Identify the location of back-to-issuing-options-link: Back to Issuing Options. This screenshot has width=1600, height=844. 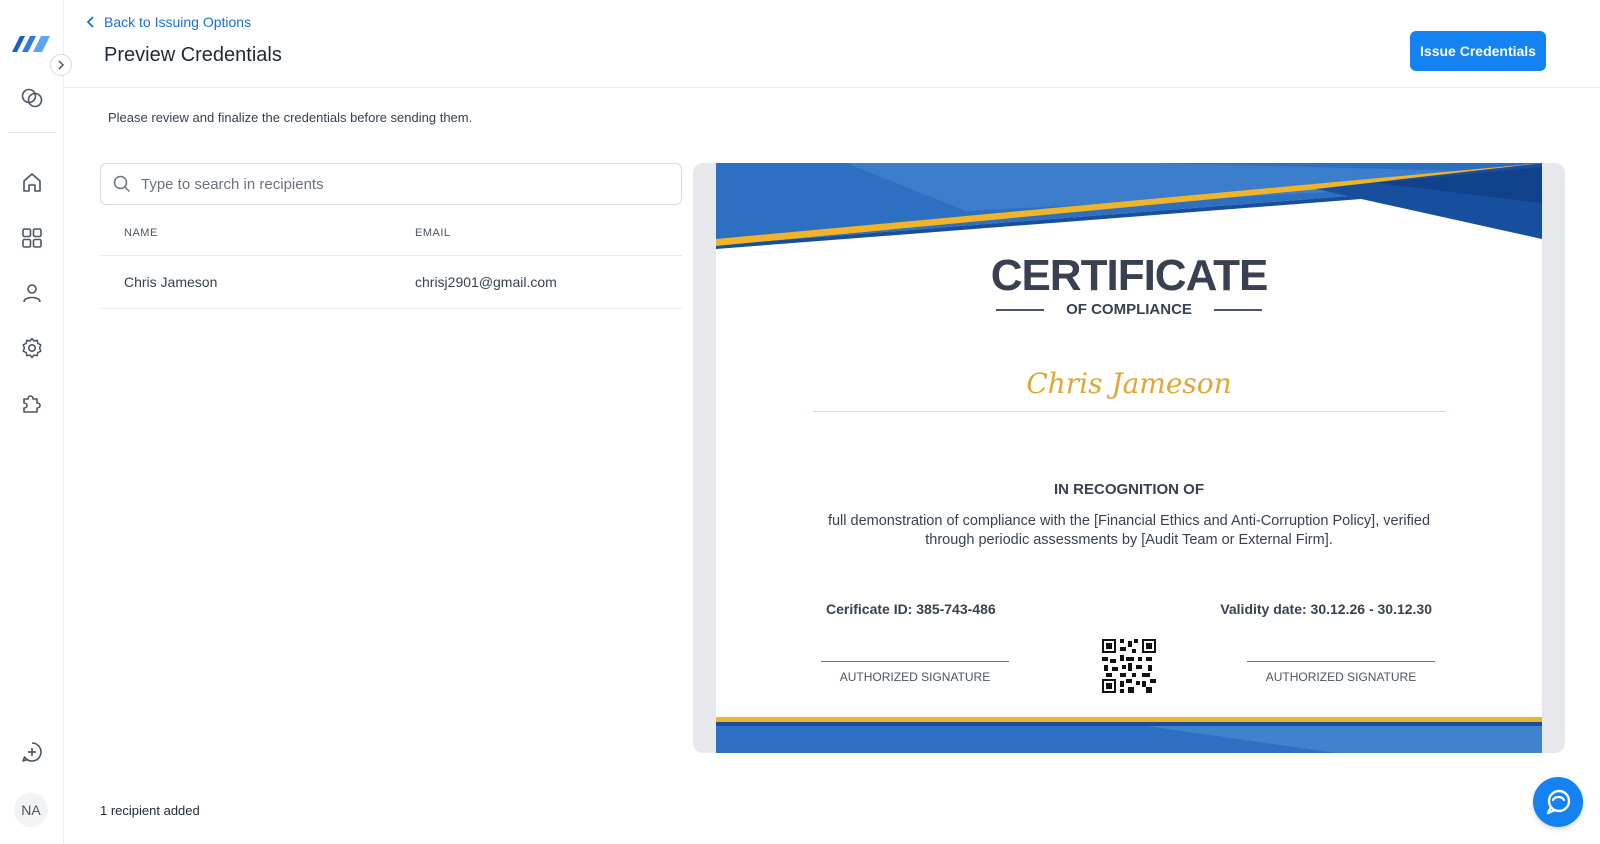
(168, 22).